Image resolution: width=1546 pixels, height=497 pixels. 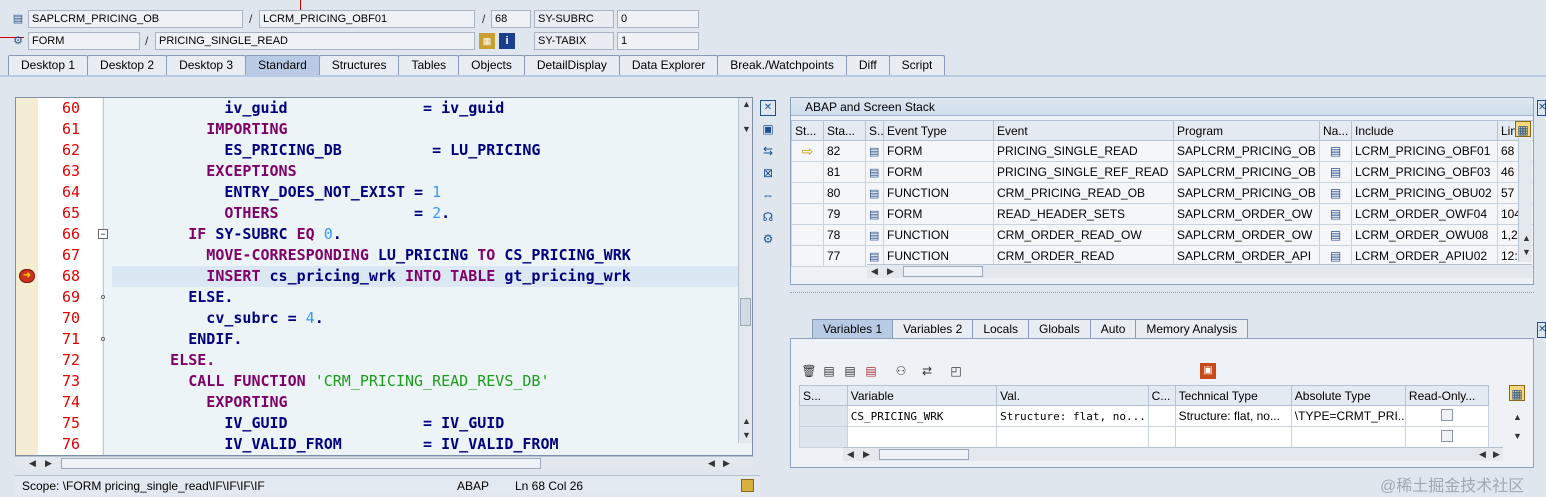 I want to click on include-cell: LCRM_PRICING_OBF01, so click(x=1424, y=151).